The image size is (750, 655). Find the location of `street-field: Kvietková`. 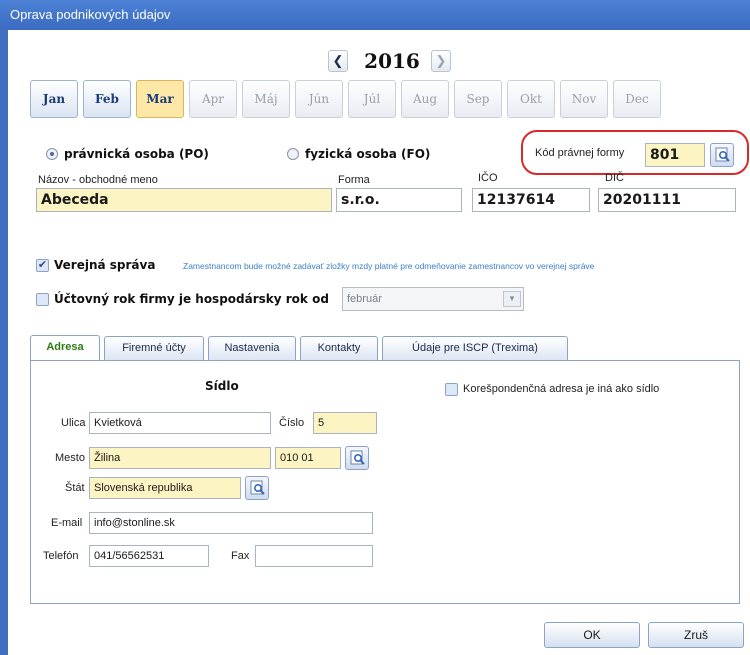

street-field: Kvietková is located at coordinates (180, 423).